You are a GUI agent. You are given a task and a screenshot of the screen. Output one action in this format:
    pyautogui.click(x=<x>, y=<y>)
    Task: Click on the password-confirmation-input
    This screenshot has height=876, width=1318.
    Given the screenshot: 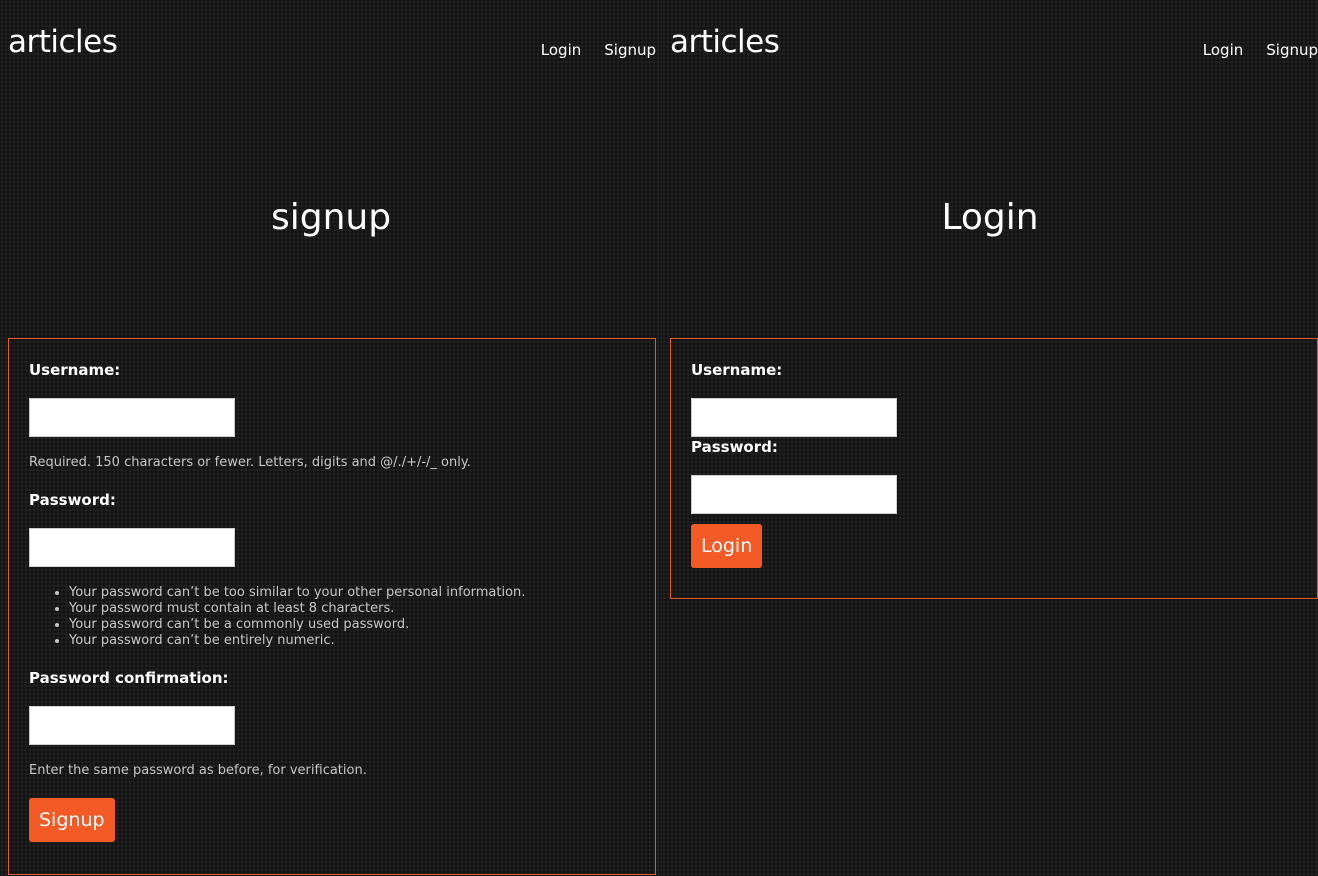 What is the action you would take?
    pyautogui.click(x=132, y=725)
    